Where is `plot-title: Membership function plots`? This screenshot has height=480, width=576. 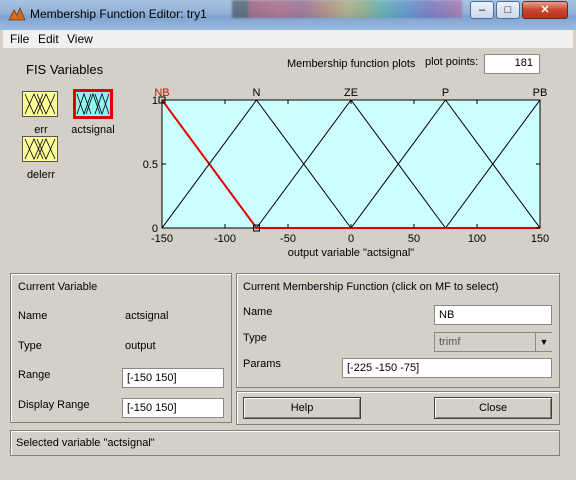
plot-title: Membership function plots is located at coordinates (351, 64).